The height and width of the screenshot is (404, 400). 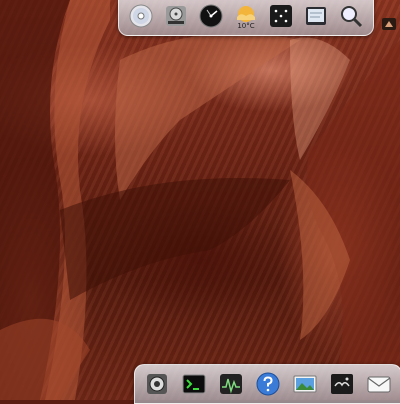 I want to click on weather-widget-icon: 10°C, so click(x=246, y=16).